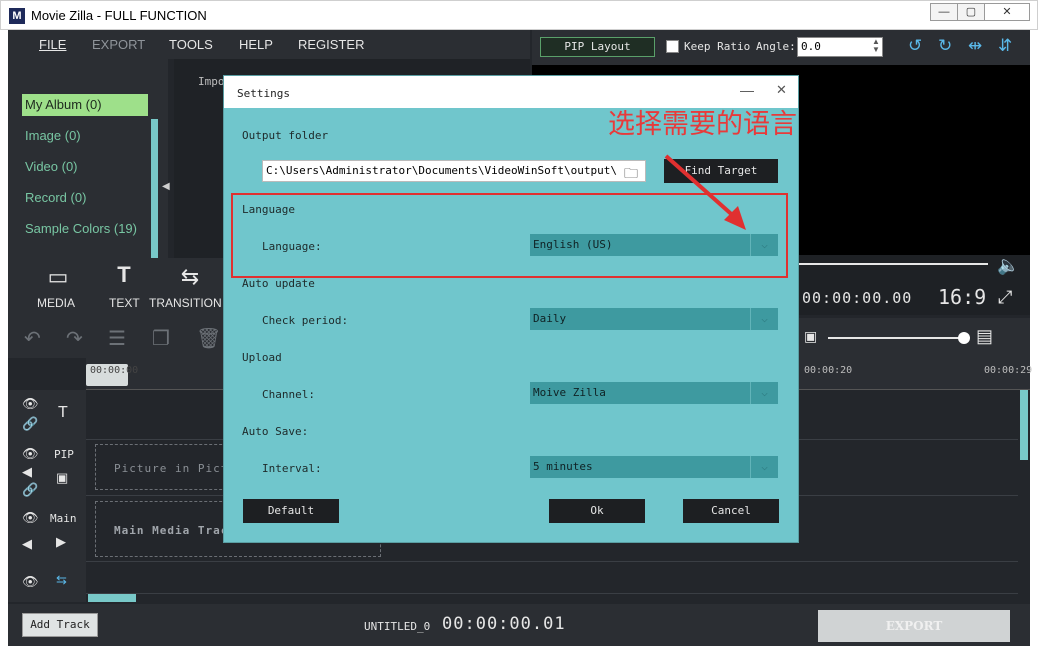  Describe the element at coordinates (117, 338) in the screenshot. I see `adjust-icon: ☰` at that location.